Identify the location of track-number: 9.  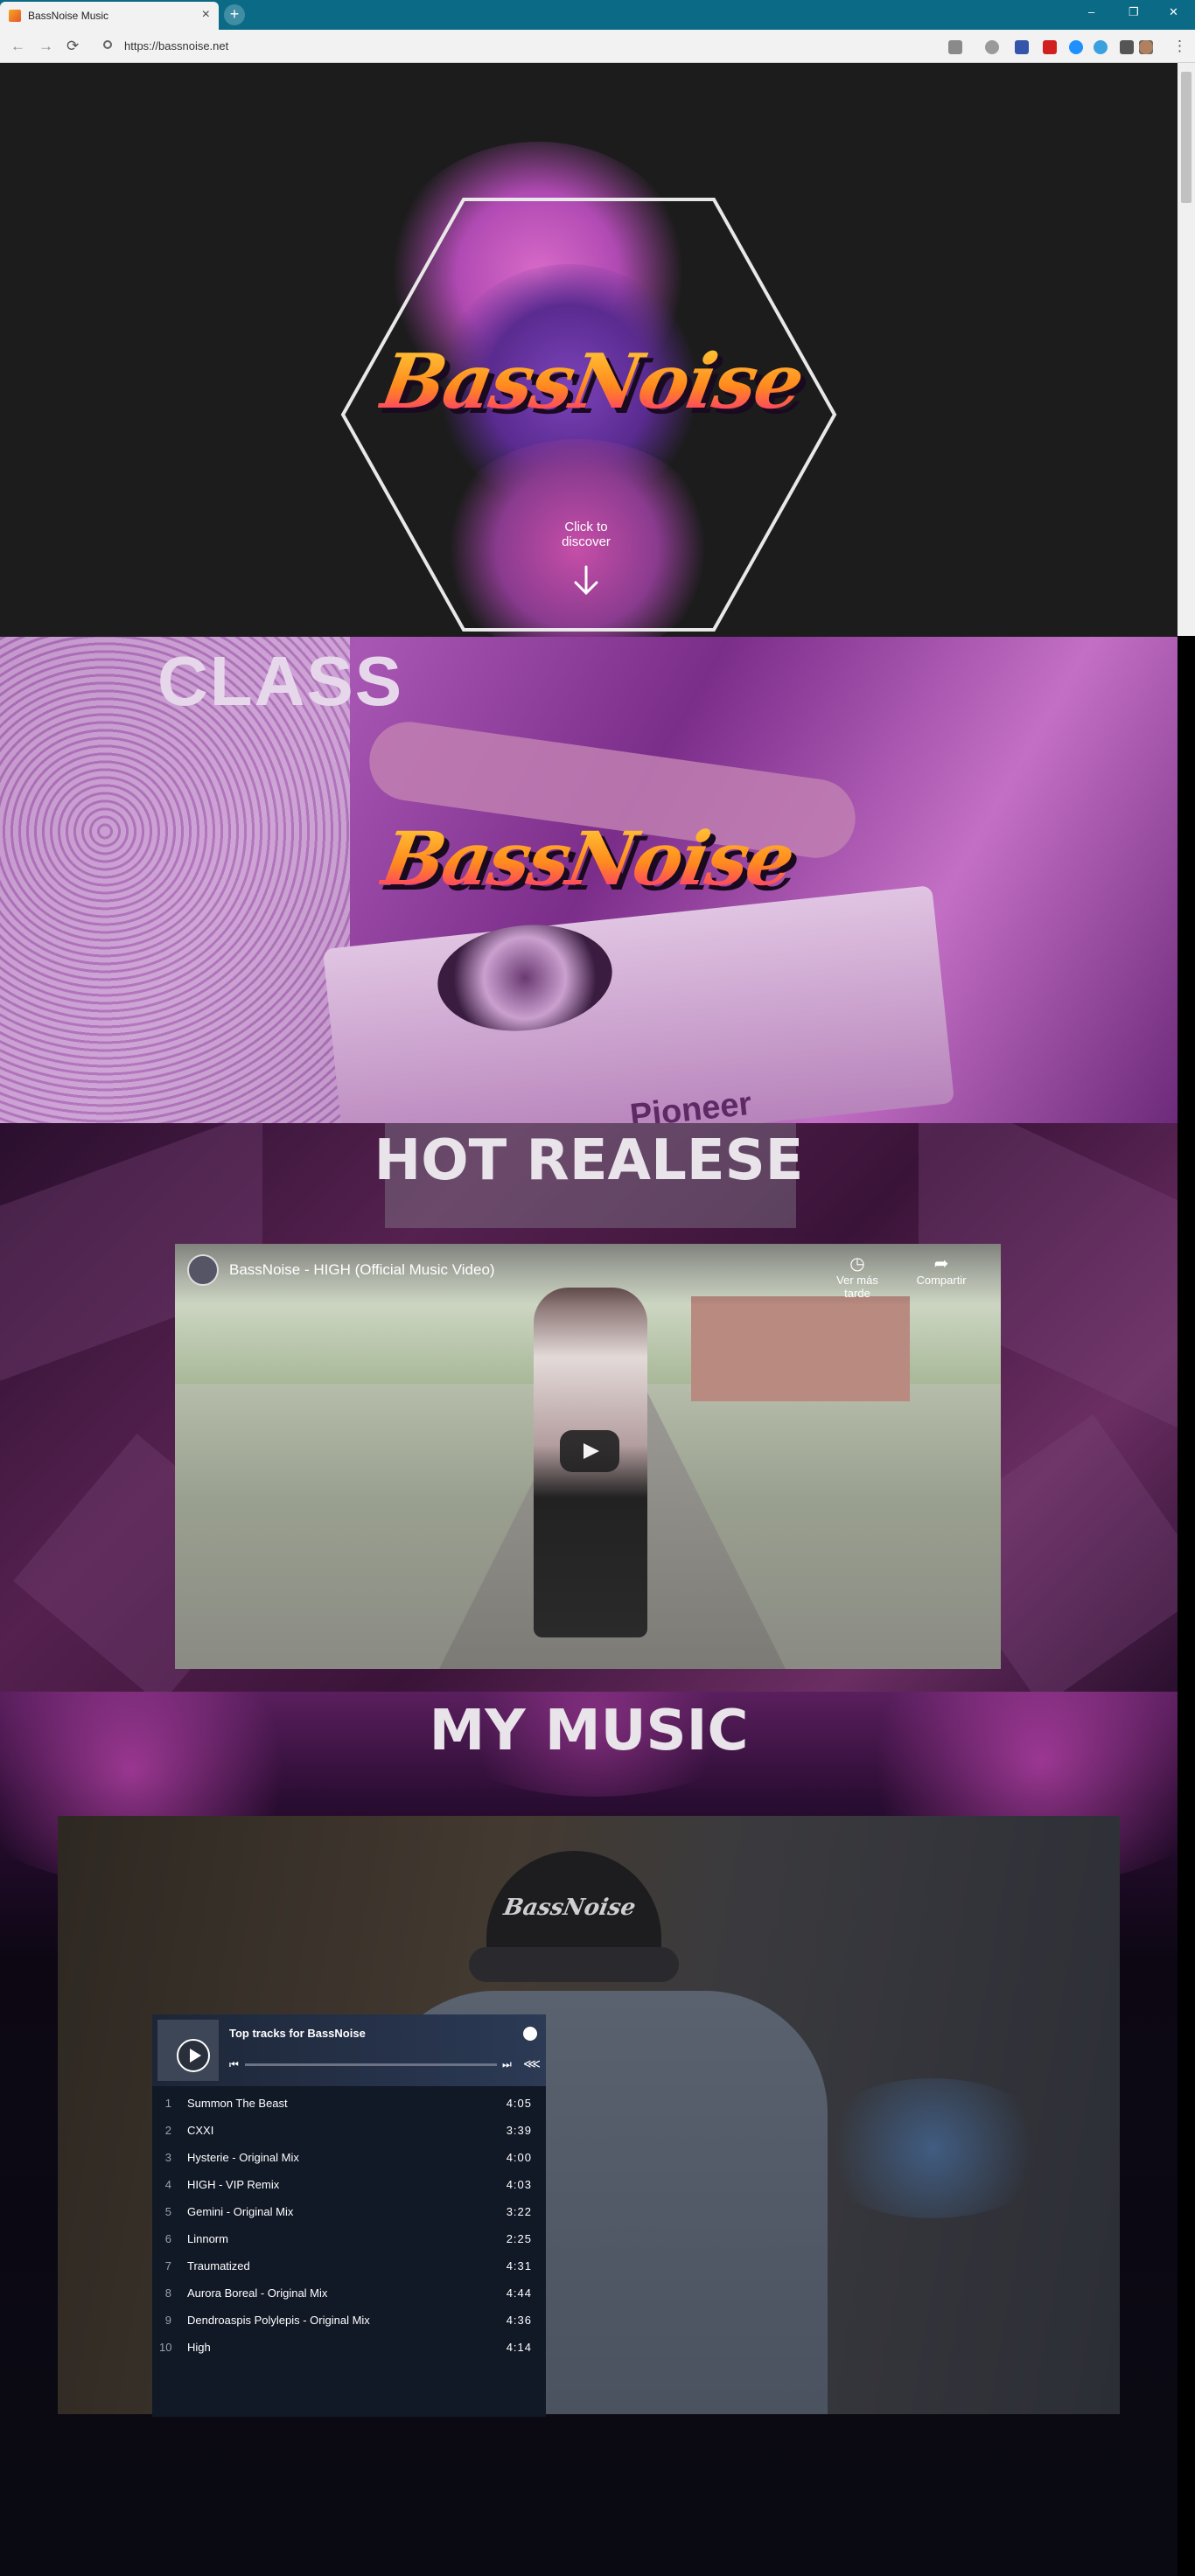
(167, 2320).